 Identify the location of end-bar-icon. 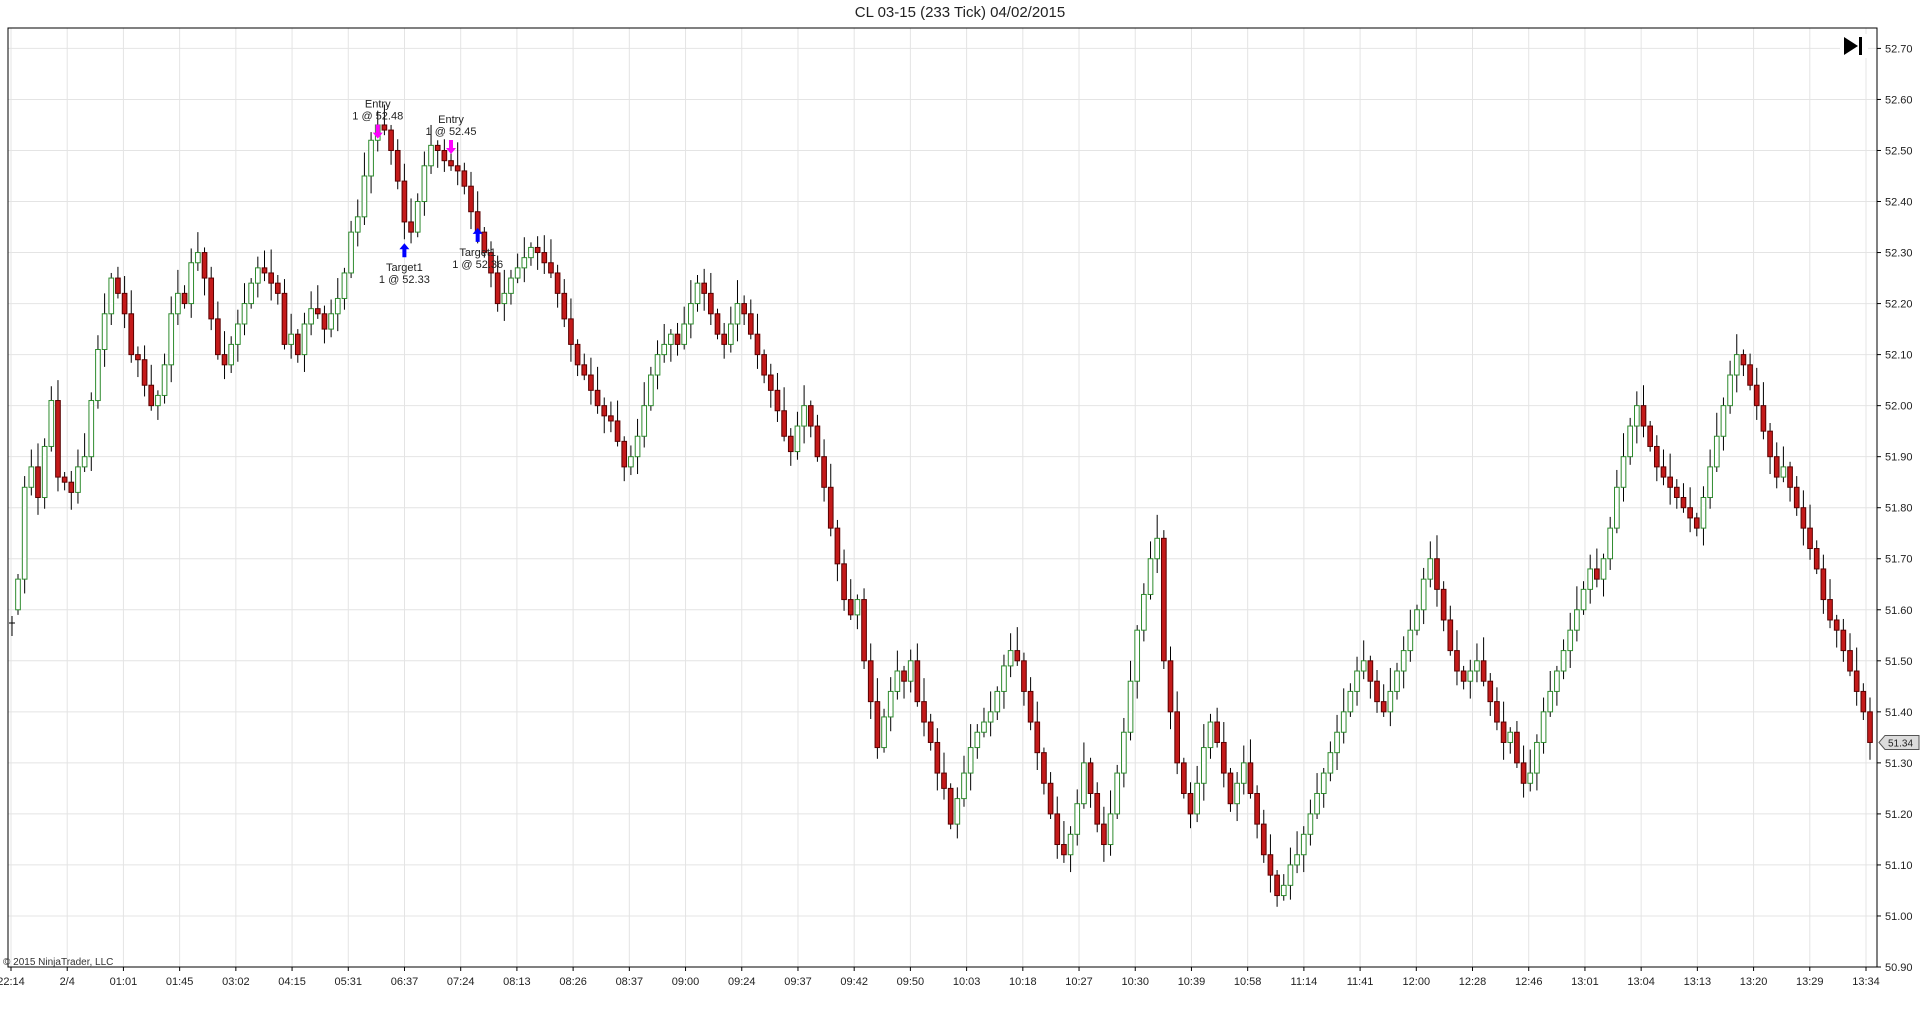
(1860, 46).